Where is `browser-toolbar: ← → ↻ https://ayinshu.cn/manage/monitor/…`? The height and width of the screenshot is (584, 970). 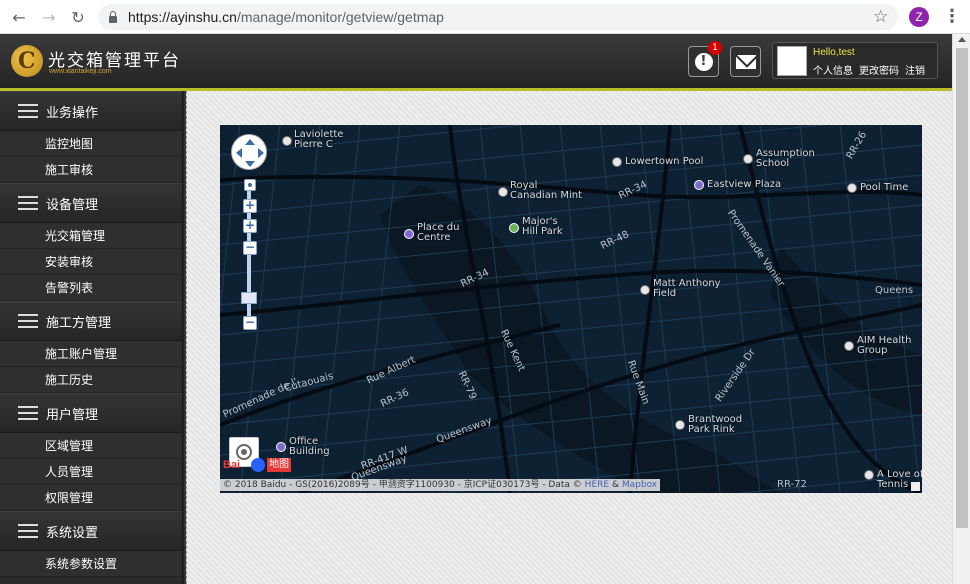 browser-toolbar: ← → ↻ https://ayinshu.cn/manage/monitor/… is located at coordinates (485, 17).